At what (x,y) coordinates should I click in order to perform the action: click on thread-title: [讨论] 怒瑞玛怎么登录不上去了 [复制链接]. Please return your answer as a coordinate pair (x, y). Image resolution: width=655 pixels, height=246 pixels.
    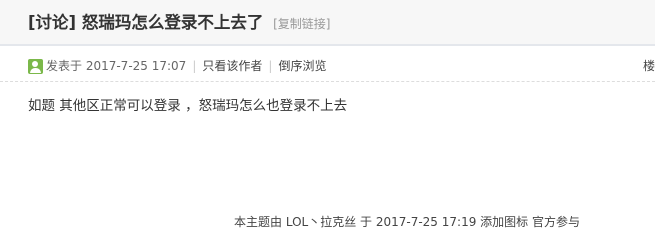
    Looking at the image, I should click on (179, 23).